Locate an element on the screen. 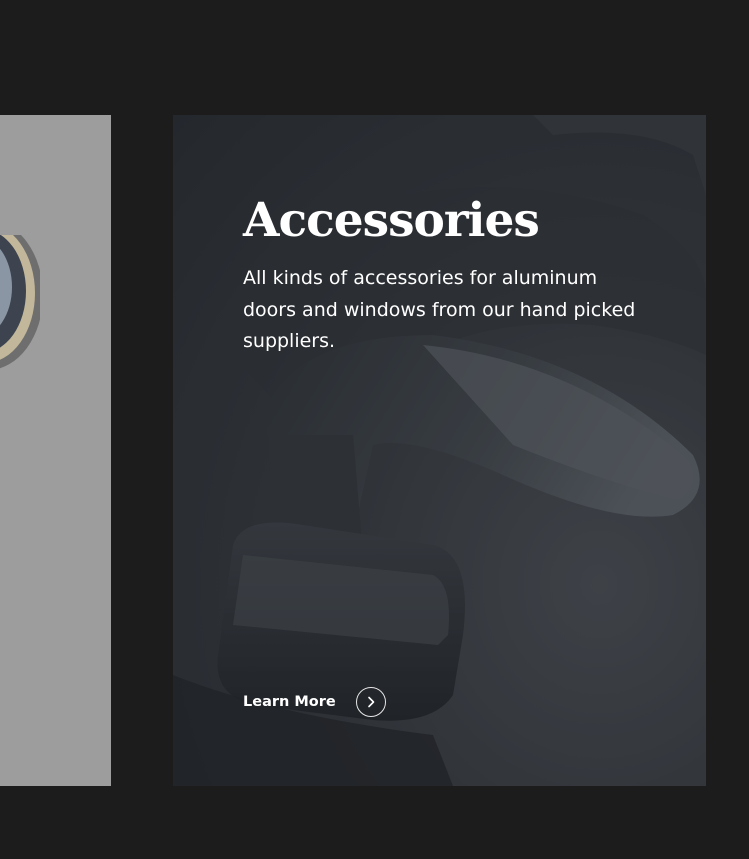  left-card is located at coordinates (55, 450).